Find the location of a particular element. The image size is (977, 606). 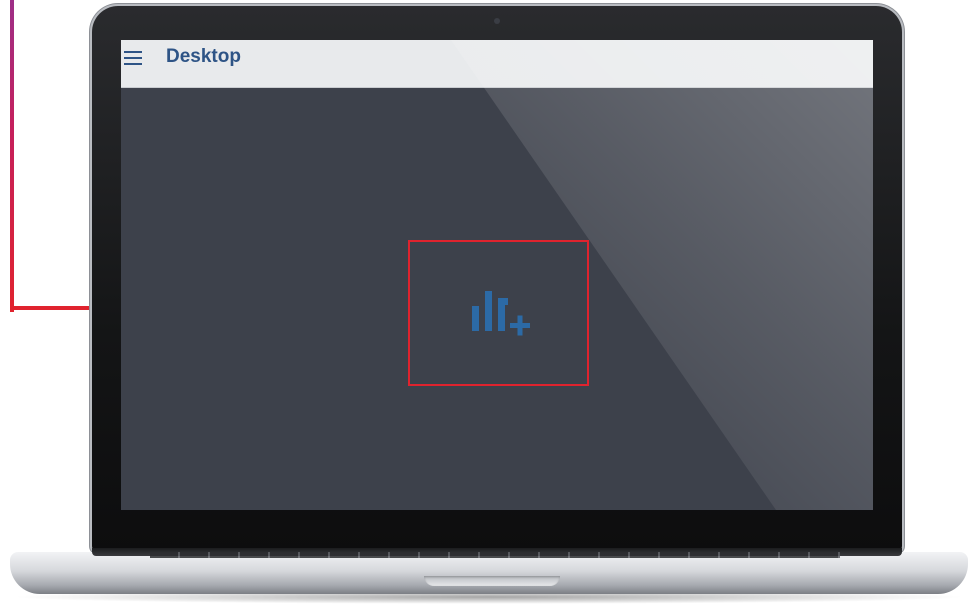

annotation-highlight-box is located at coordinates (498, 313).